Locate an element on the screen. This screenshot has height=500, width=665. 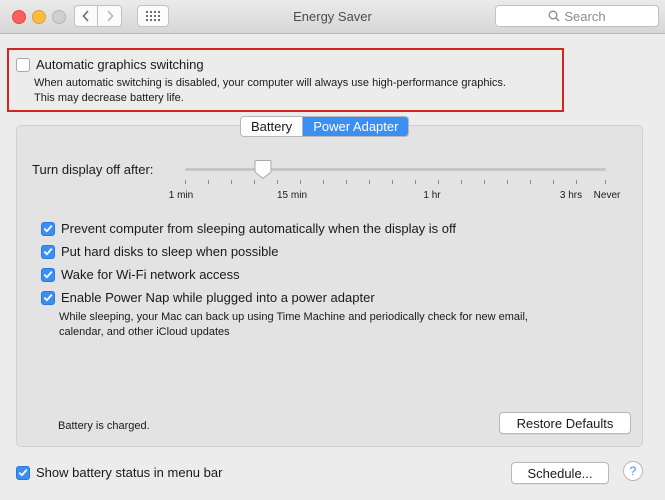
display-off-slider-knob is located at coordinates (263, 169).